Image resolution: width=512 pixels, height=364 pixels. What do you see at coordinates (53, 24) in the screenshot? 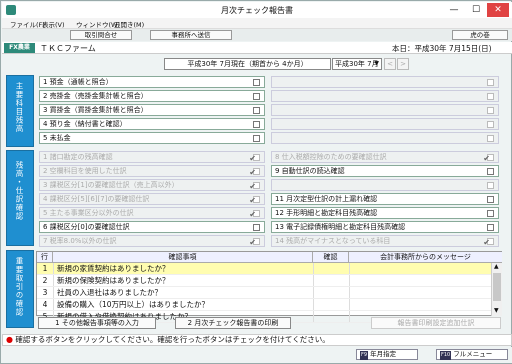
I see `menu-view: 表示(V)` at bounding box center [53, 24].